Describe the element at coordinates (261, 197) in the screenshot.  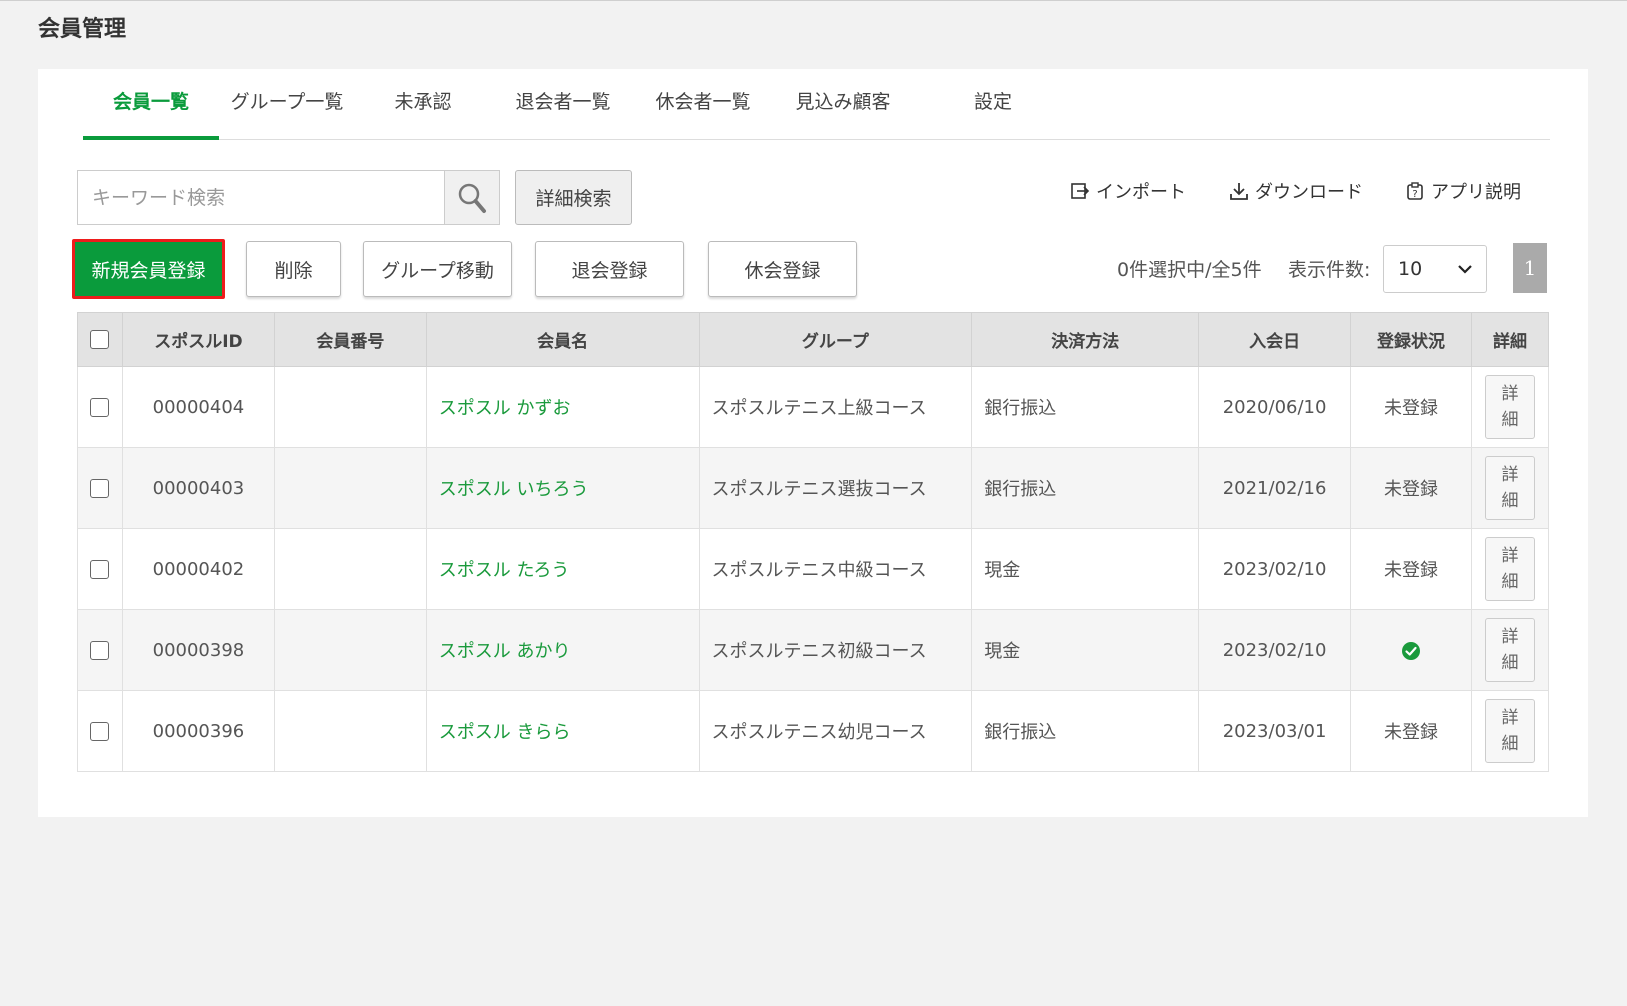
I see `search-input` at that location.